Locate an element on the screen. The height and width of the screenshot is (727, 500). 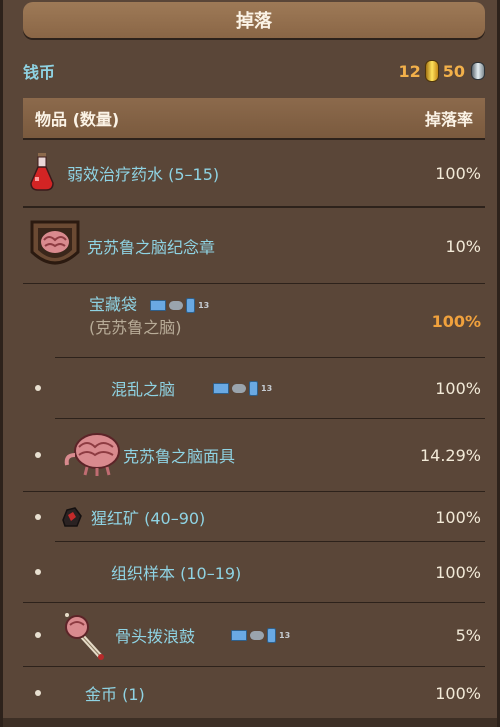
coins-row: 钱币 12 50 is located at coordinates (254, 71).